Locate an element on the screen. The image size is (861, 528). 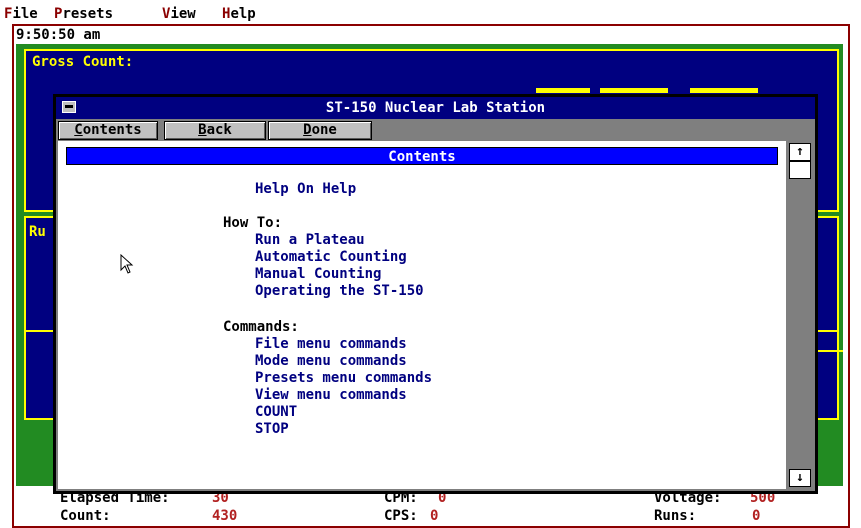
back-button: Back is located at coordinates (215, 130).